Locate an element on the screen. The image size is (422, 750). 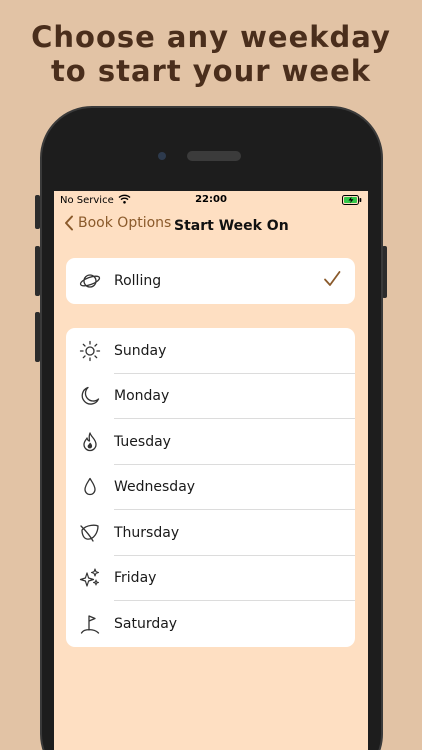
front-camera is located at coordinates (162, 156).